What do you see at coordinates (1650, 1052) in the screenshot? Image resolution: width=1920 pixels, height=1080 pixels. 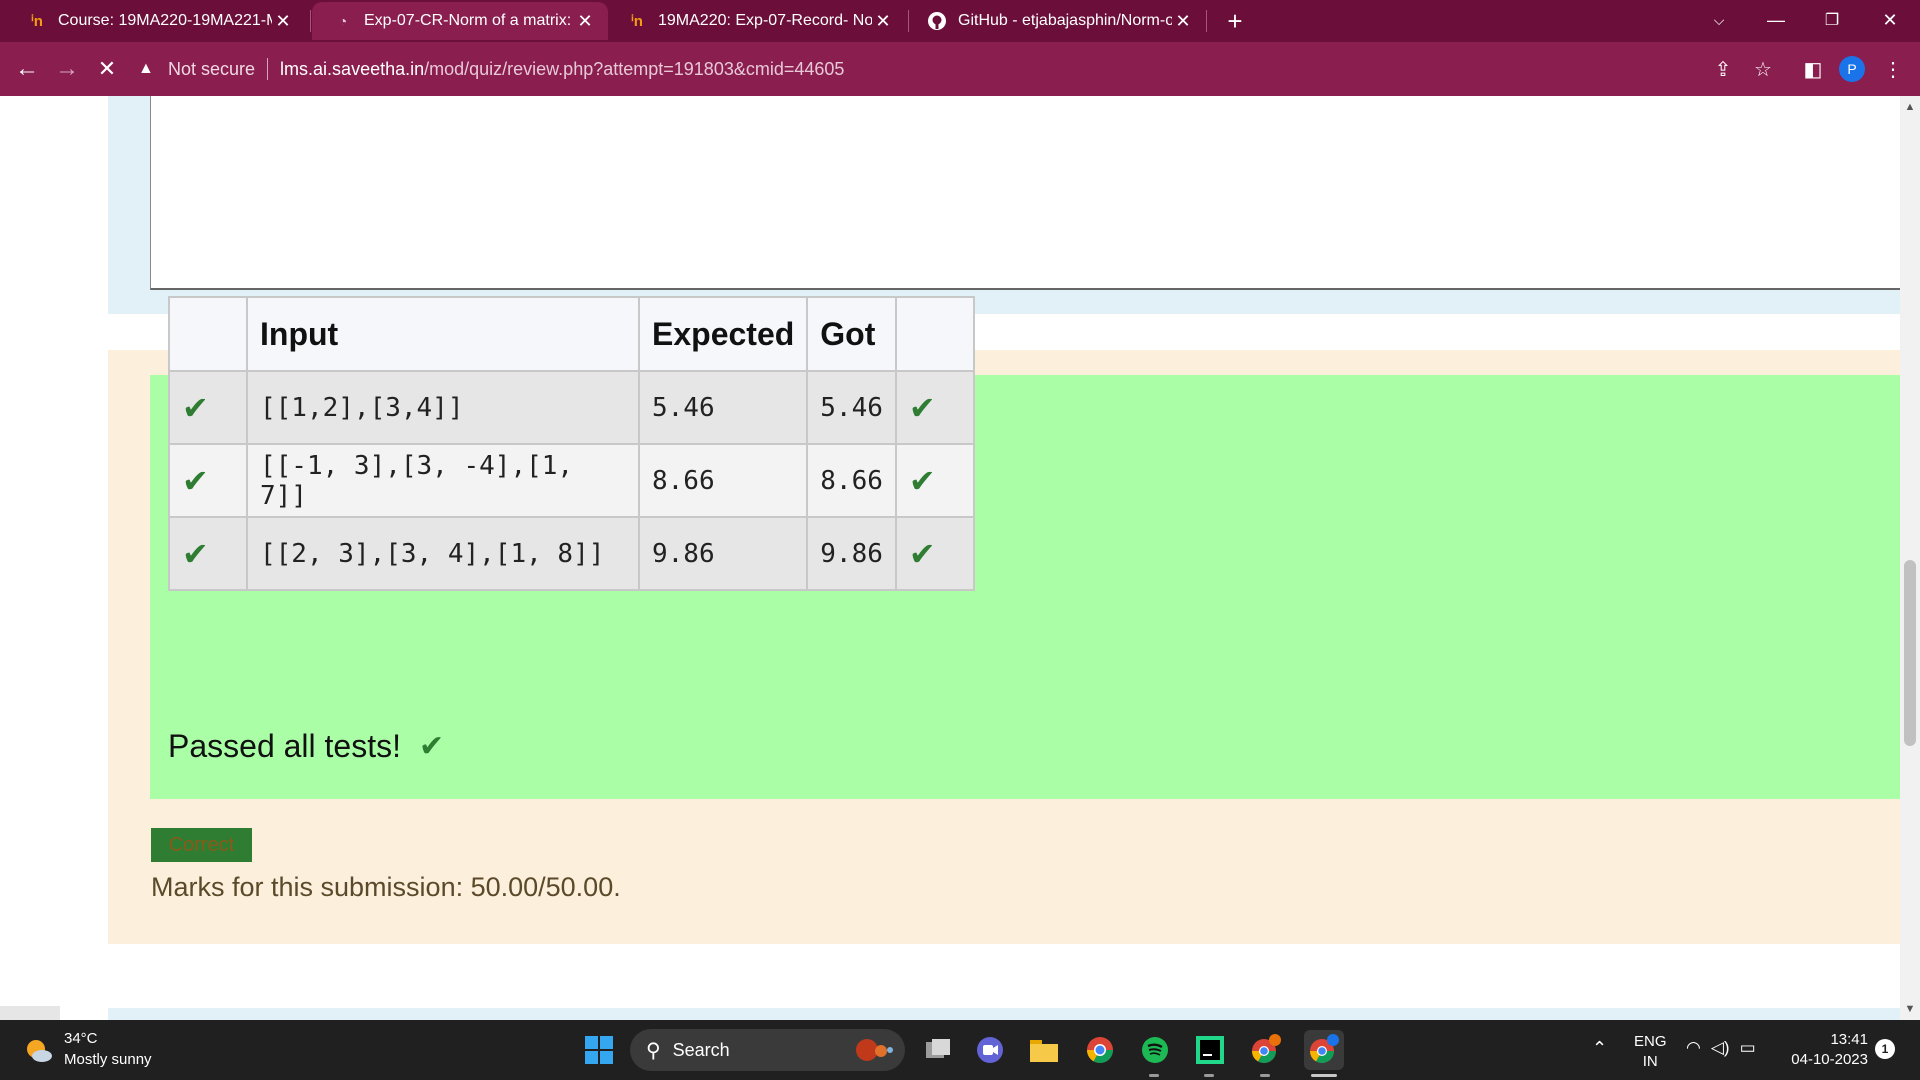 I see `language-indicator: ENG IN` at bounding box center [1650, 1052].